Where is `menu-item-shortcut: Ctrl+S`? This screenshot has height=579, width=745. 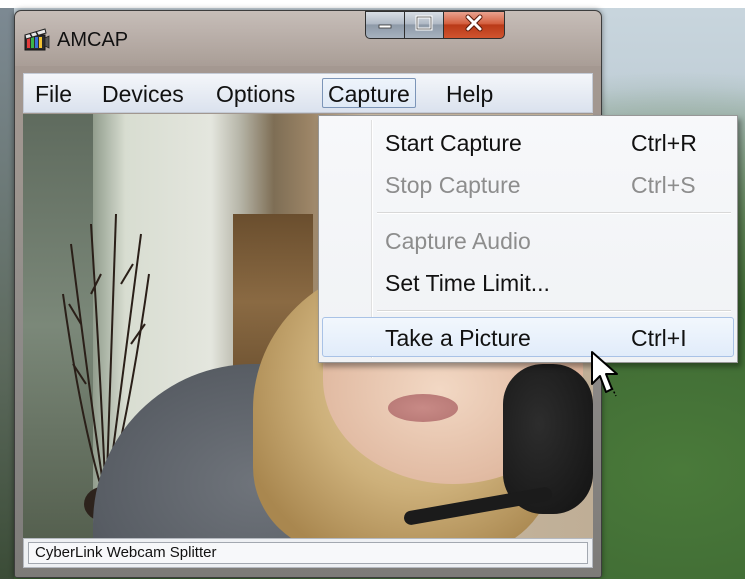 menu-item-shortcut: Ctrl+S is located at coordinates (663, 185).